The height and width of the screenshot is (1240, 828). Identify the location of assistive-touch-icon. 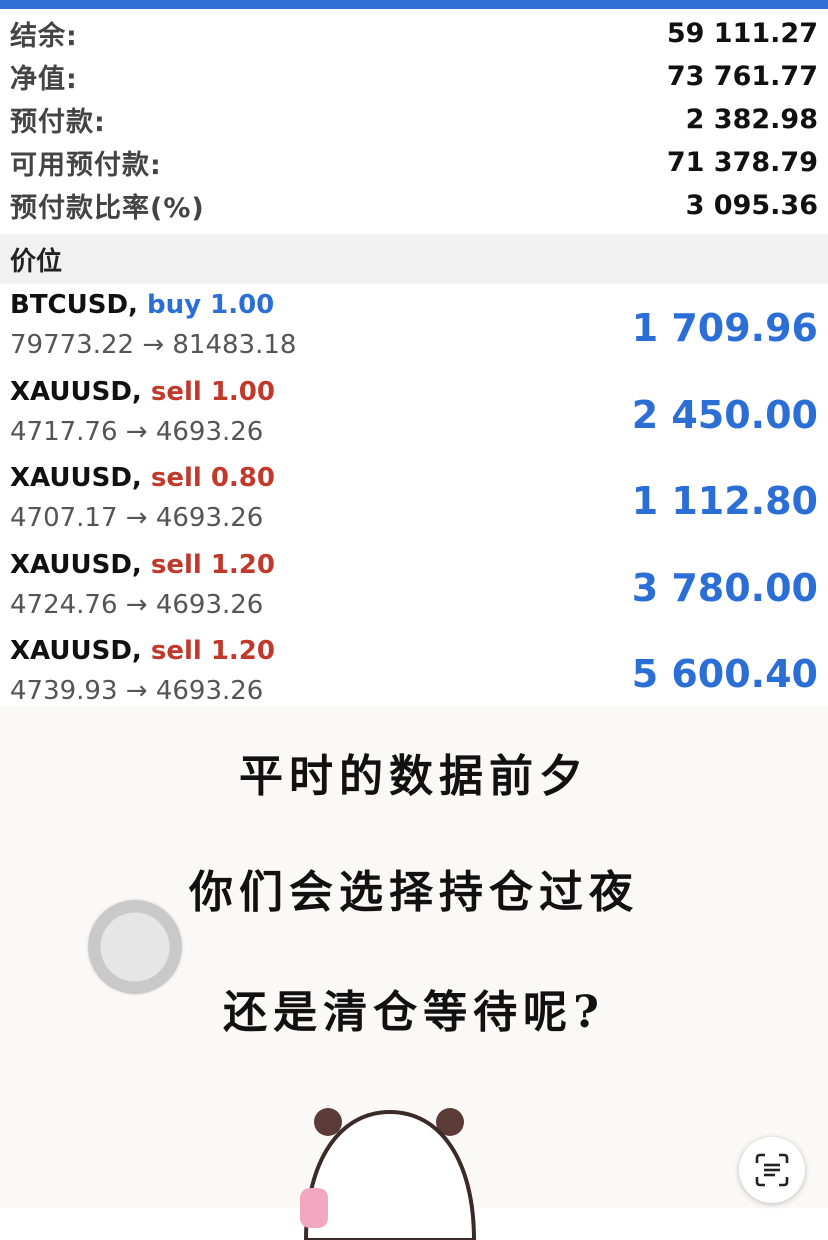
(135, 947).